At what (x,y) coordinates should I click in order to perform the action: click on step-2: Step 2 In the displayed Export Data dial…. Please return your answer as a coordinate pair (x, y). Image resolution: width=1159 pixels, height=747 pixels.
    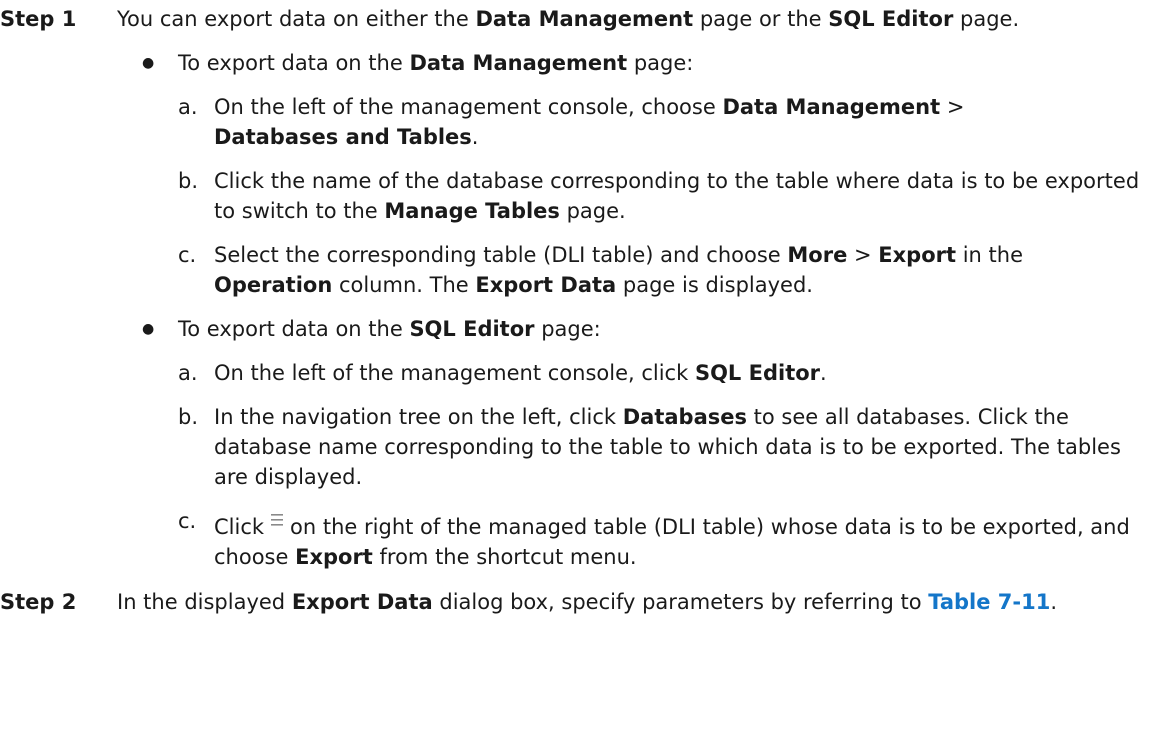
    Looking at the image, I should click on (579, 602).